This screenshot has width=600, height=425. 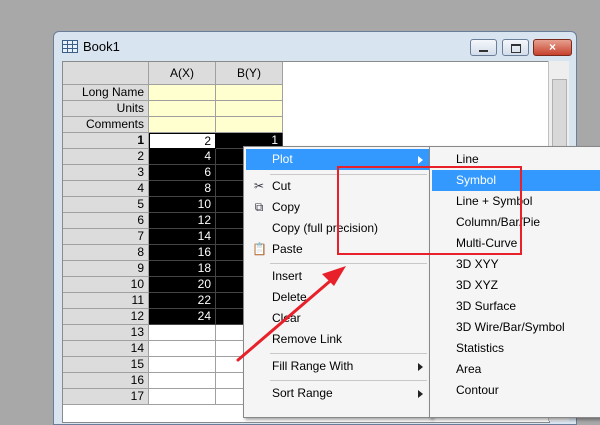 I want to click on submenu-item-3d-wire-bar-symbol: 3D Wire/Bar/Symbol, so click(x=516, y=327).